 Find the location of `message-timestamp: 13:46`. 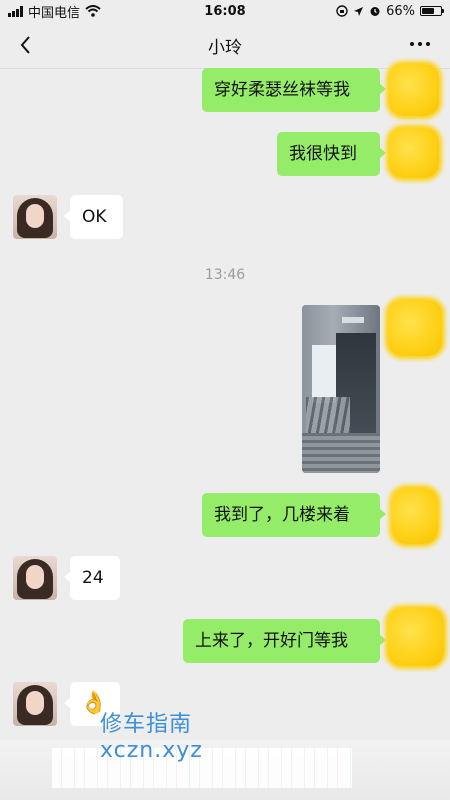

message-timestamp: 13:46 is located at coordinates (225, 275).